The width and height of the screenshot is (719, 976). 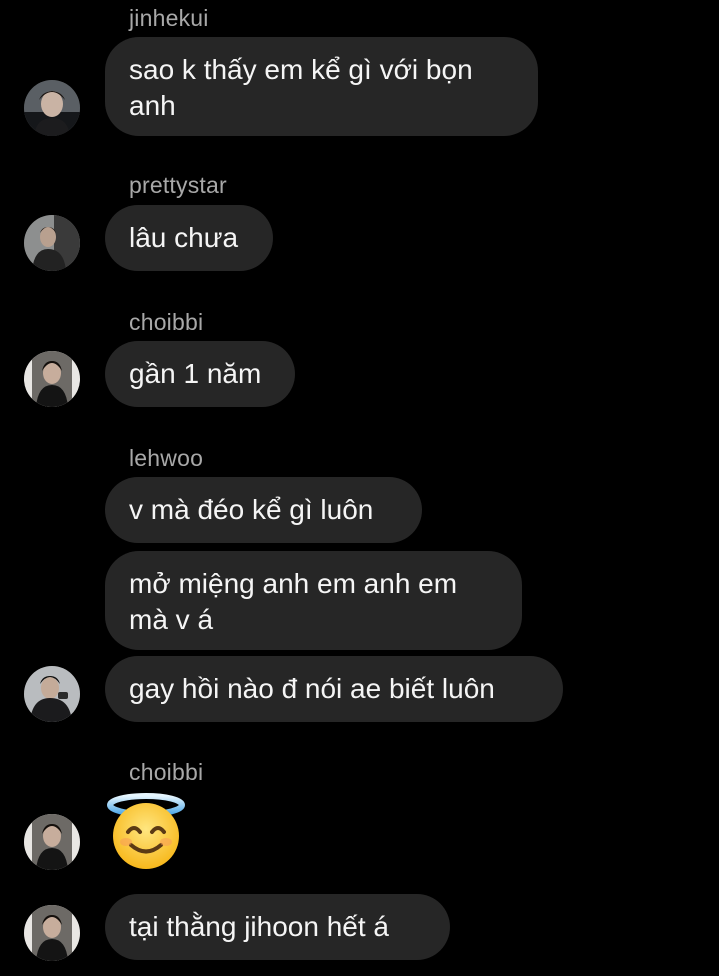 I want to click on username-lehwoo: lehwoo, so click(x=166, y=458).